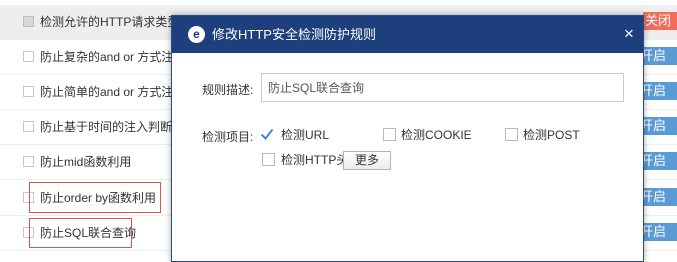 This screenshot has width=677, height=262. Describe the element at coordinates (436, 135) in the screenshot. I see `option-label-cookie: 检测COOKIE` at that location.